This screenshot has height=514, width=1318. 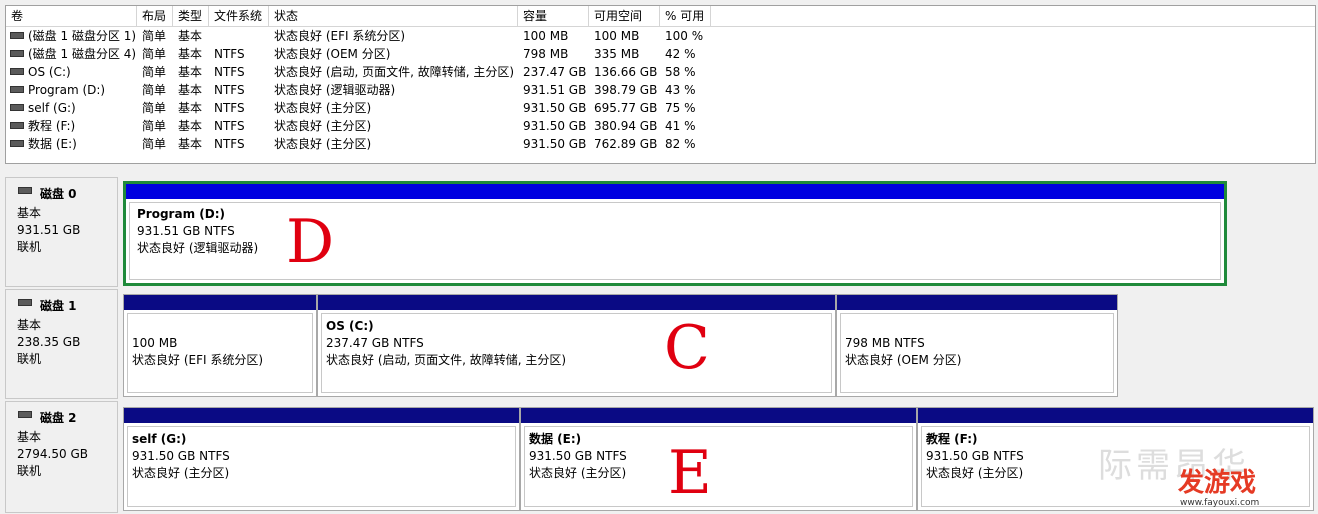 I want to click on column-header-free-space: 可用空间, so click(x=624, y=16).